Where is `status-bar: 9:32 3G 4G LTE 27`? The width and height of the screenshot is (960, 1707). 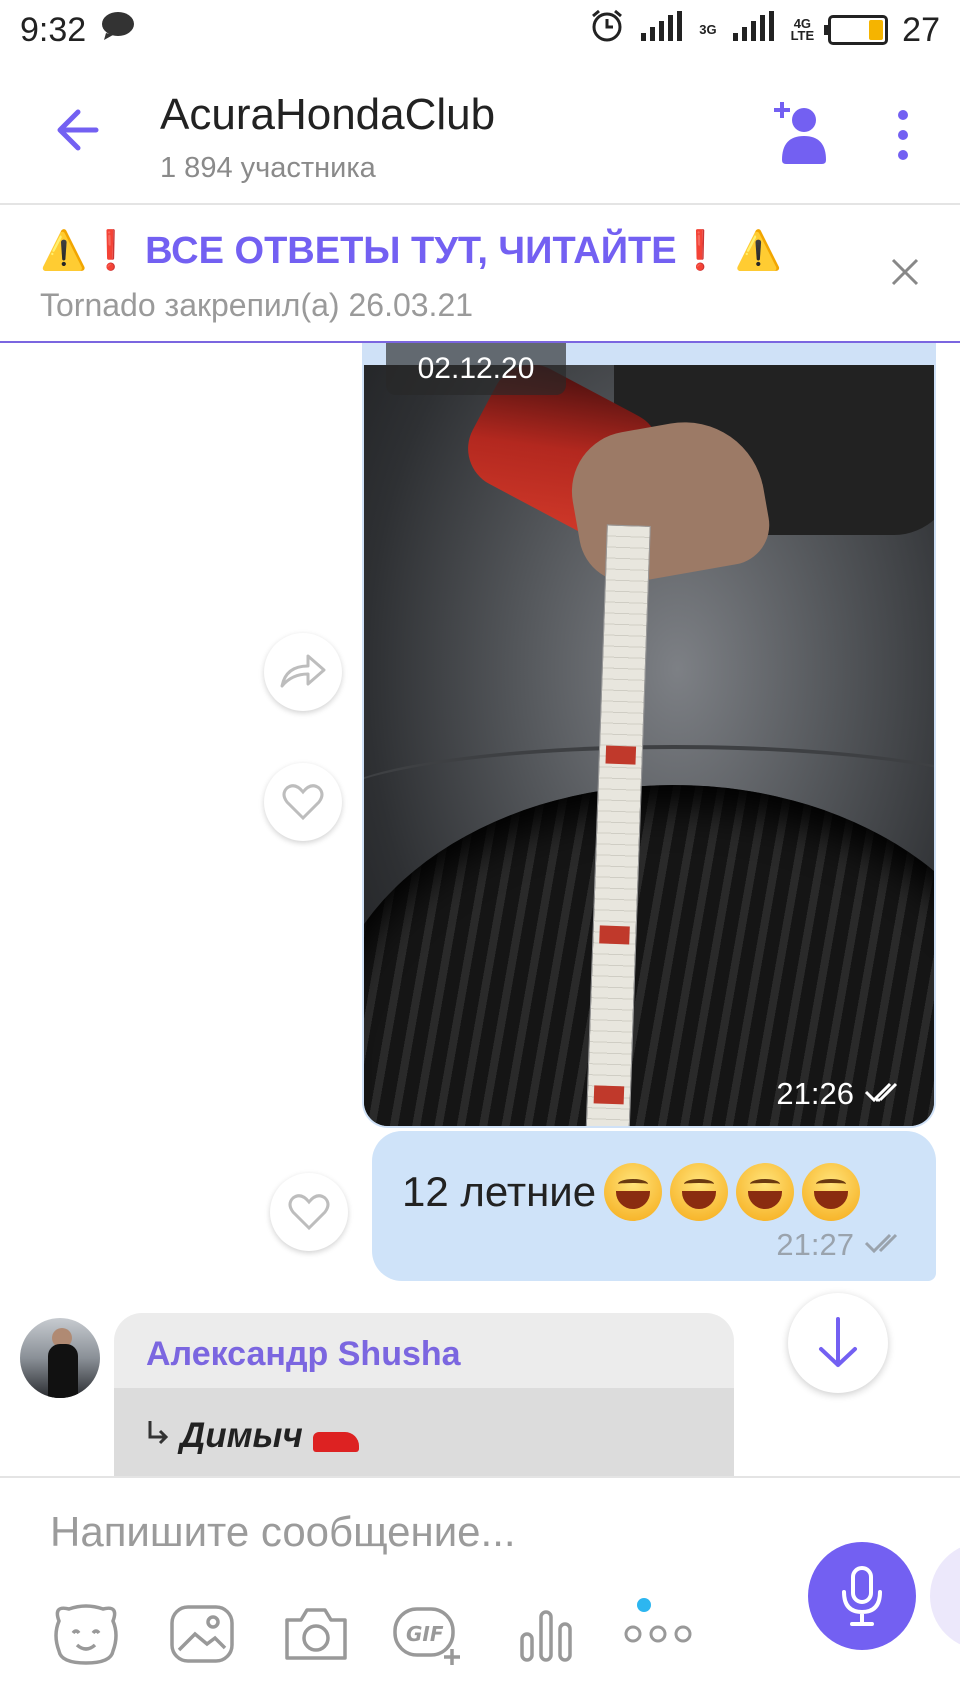
status-bar: 9:32 3G 4G LTE 27 is located at coordinates (480, 30).